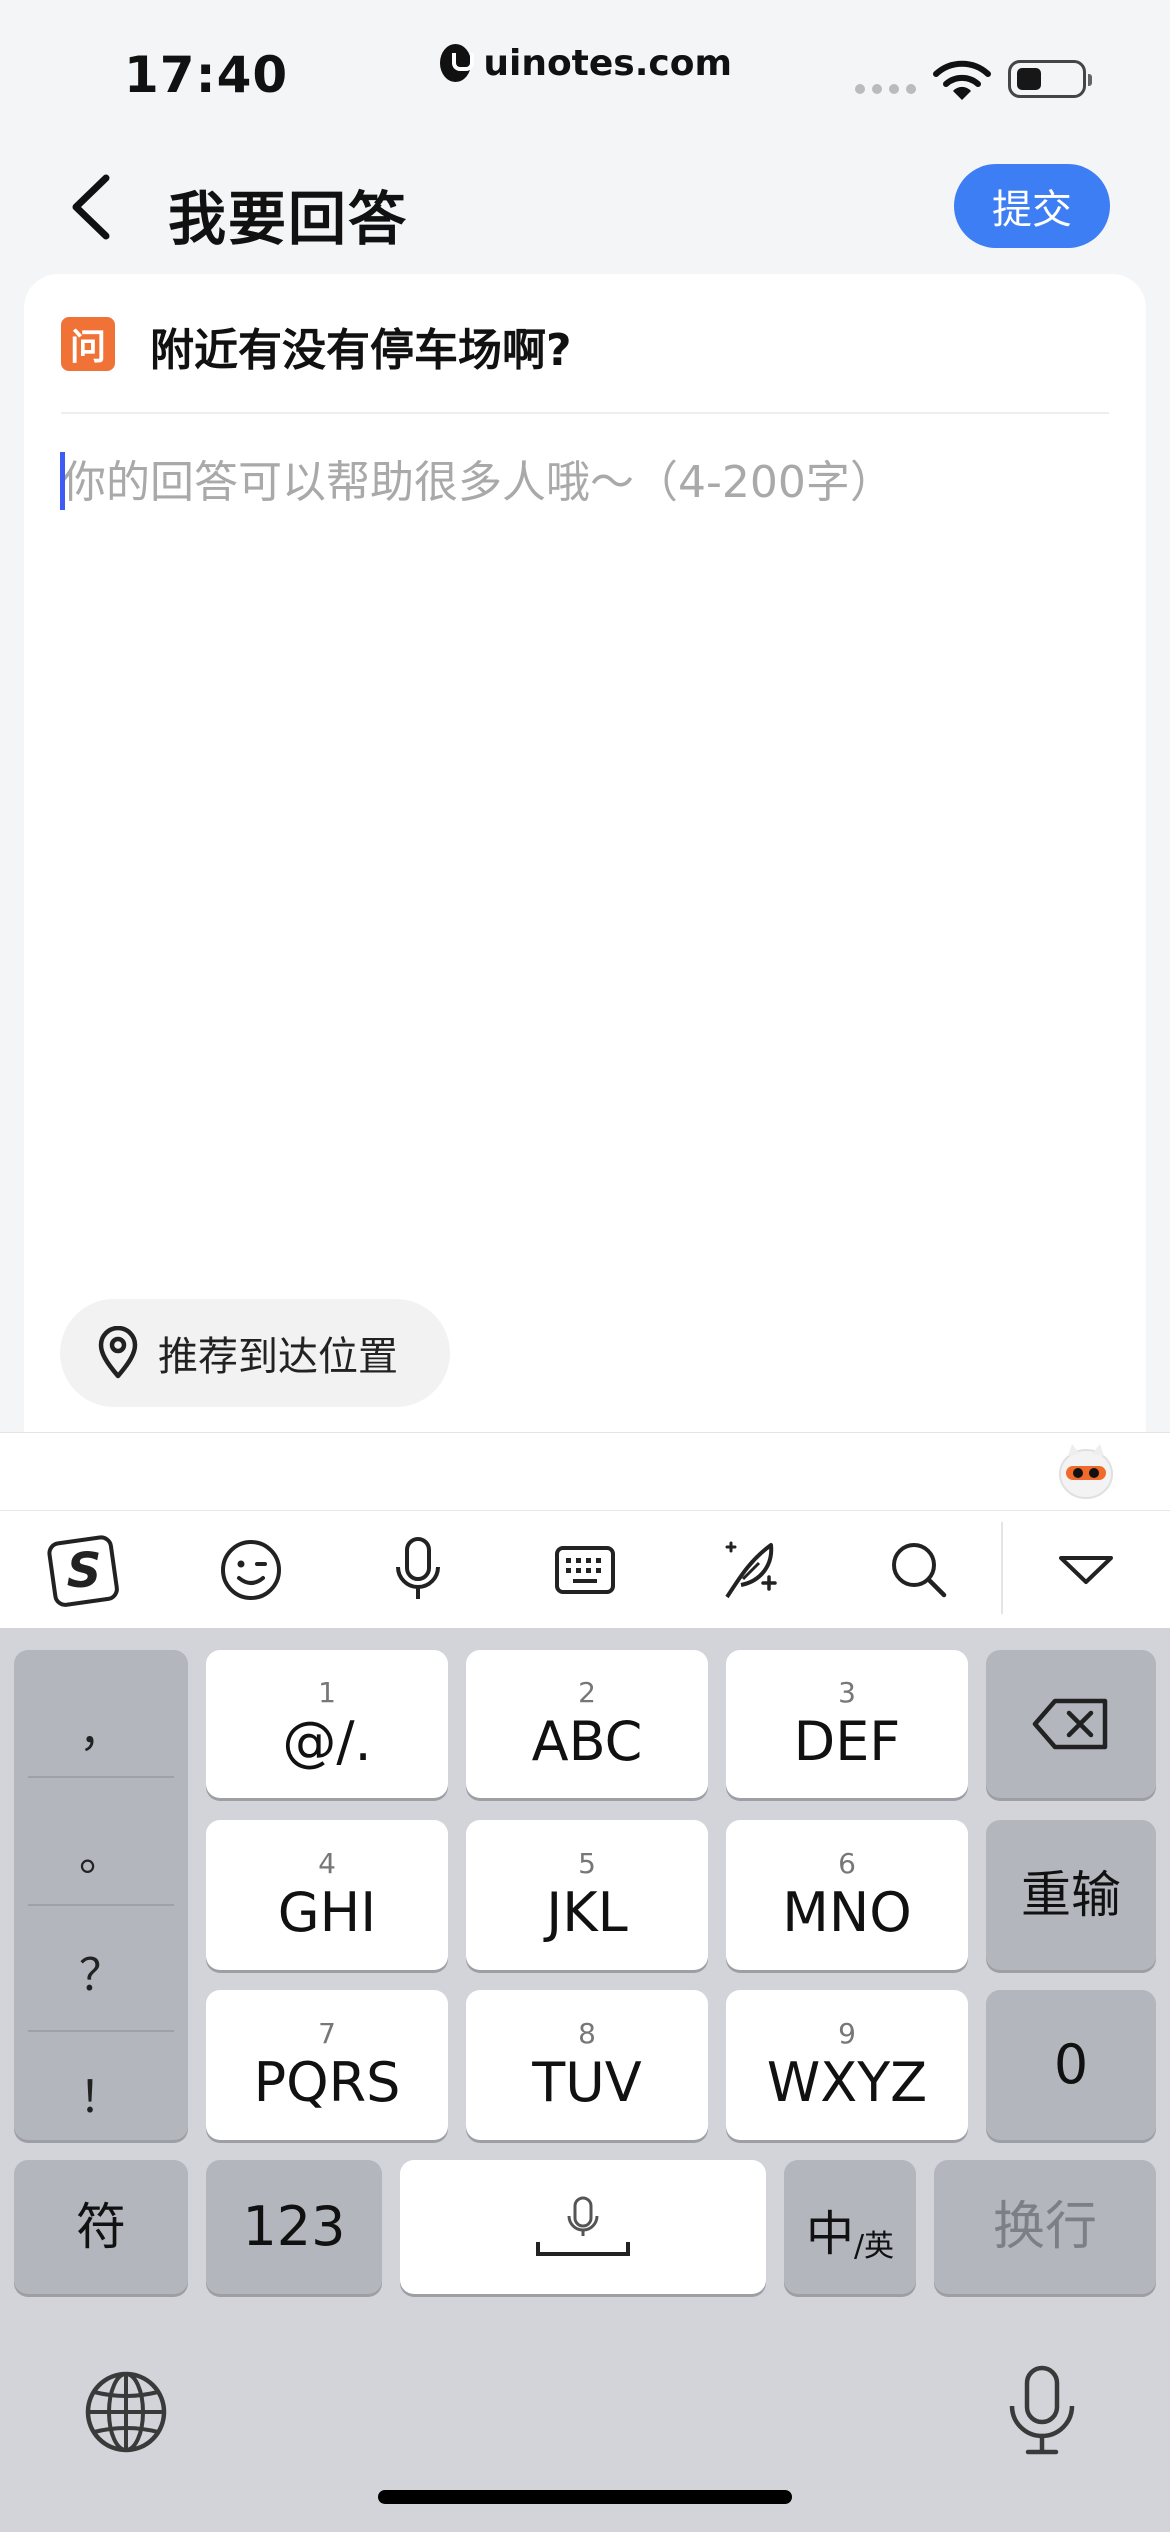 This screenshot has width=1170, height=2532. I want to click on keyboard-icon, so click(585, 1570).